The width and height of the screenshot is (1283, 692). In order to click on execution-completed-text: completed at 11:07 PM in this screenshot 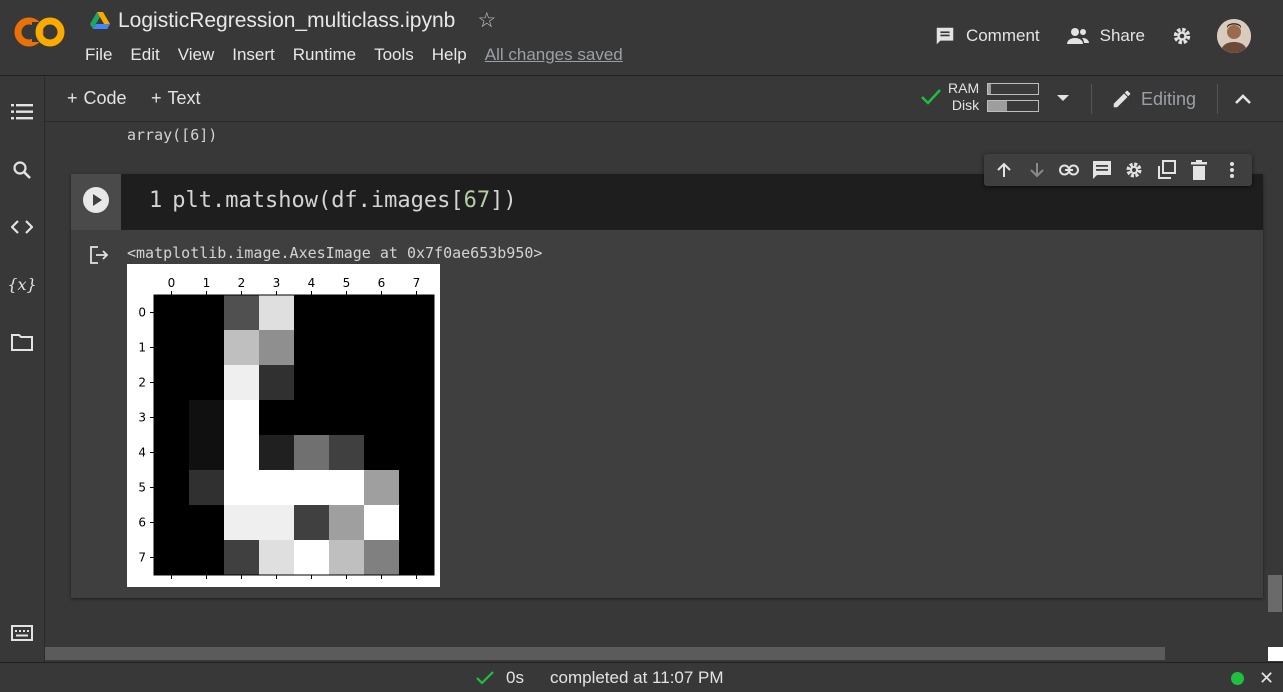, I will do `click(637, 677)`.